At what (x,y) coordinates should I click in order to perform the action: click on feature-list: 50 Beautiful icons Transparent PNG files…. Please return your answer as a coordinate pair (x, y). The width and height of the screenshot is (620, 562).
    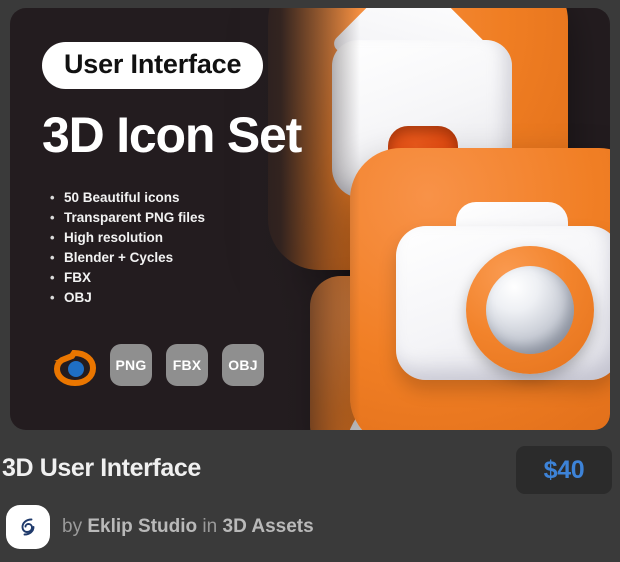
    Looking at the image, I should click on (127, 248).